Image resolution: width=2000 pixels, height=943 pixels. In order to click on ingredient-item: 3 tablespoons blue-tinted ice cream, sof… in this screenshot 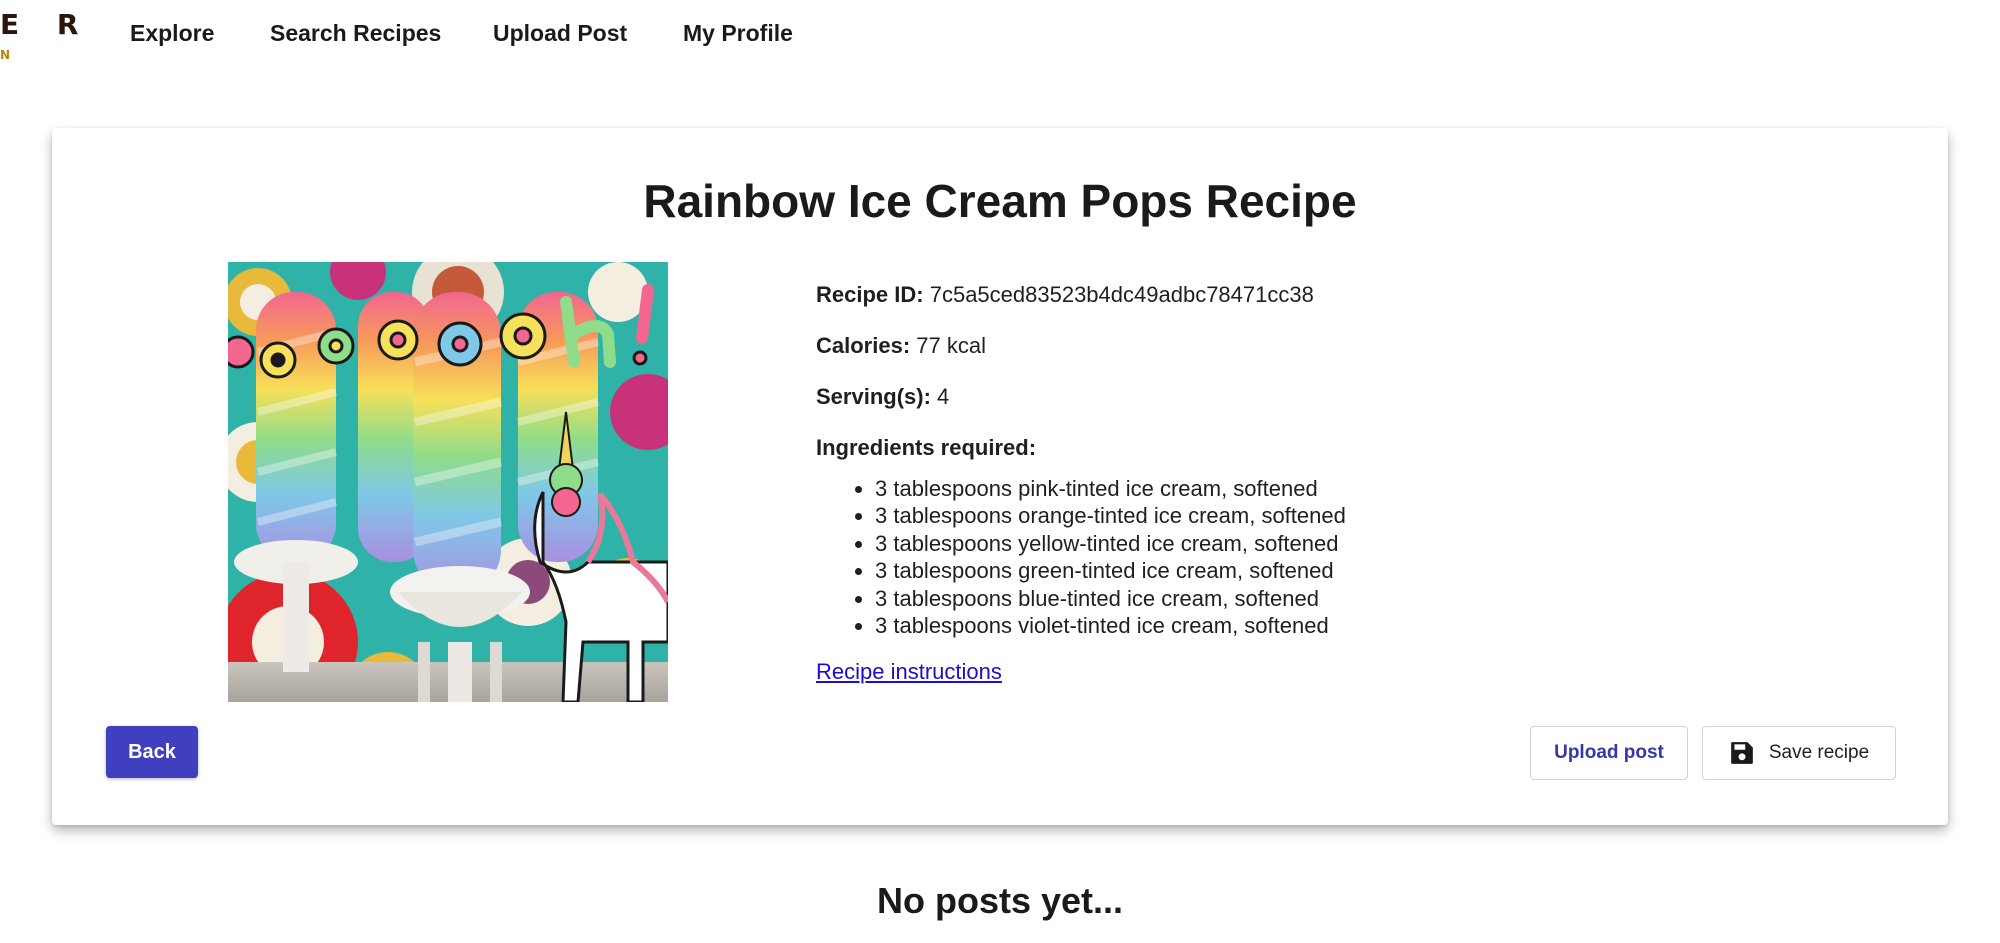, I will do `click(1295, 598)`.